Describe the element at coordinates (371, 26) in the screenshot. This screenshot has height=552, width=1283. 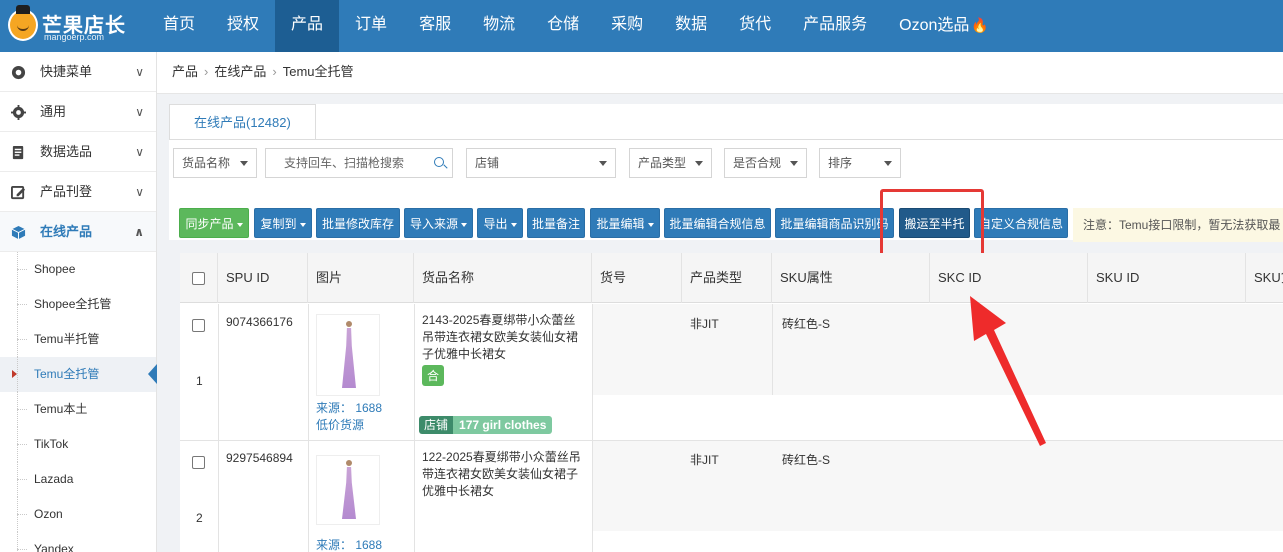
I see `nav-orders: 订单` at that location.